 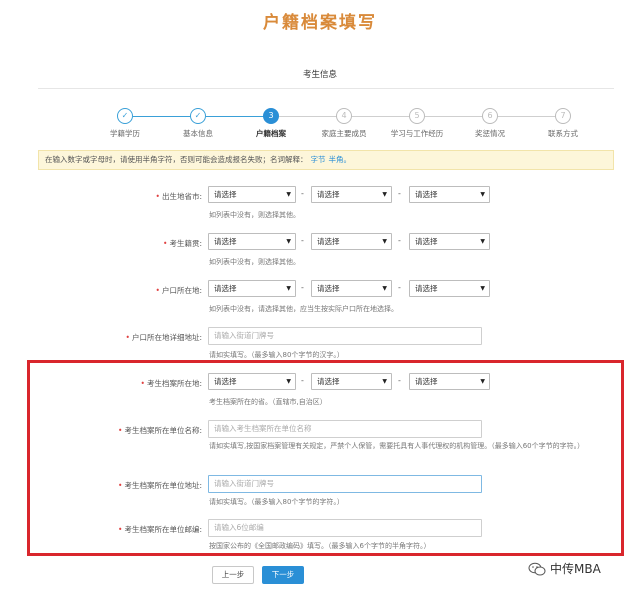 What do you see at coordinates (351, 194) in the screenshot?
I see `birthplace-city-select: 请选择 ▼` at bounding box center [351, 194].